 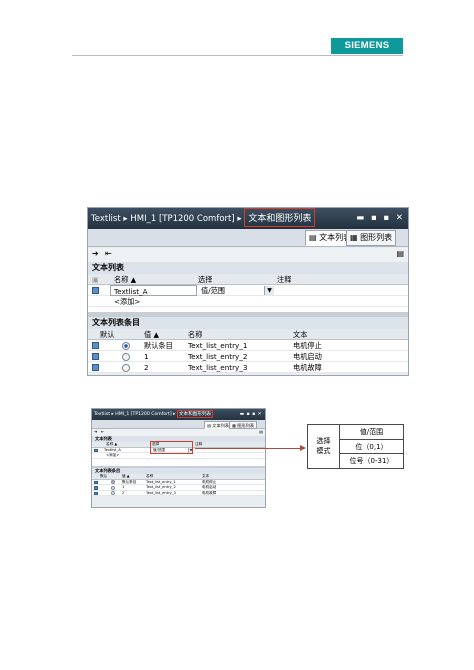 I want to click on text-list-row: Textlist_A 值/范围 ▼, so click(x=248, y=290).